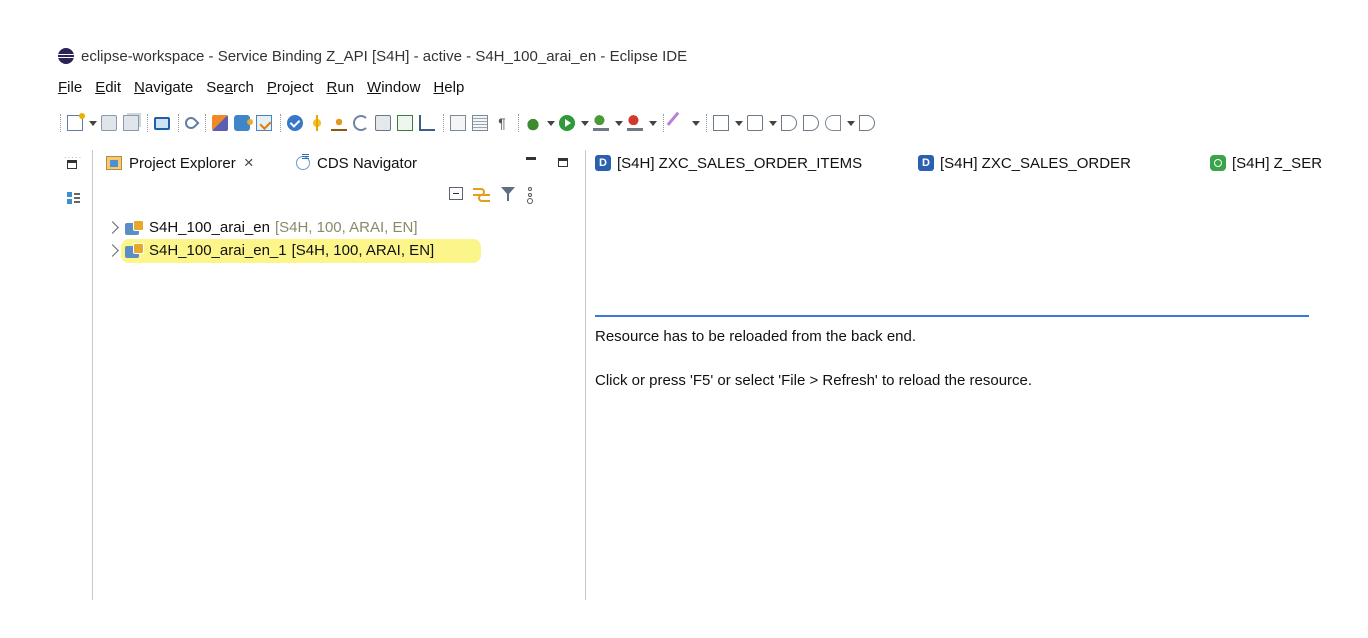 The width and height of the screenshot is (1368, 638). I want to click on menu-help: Help, so click(448, 87).